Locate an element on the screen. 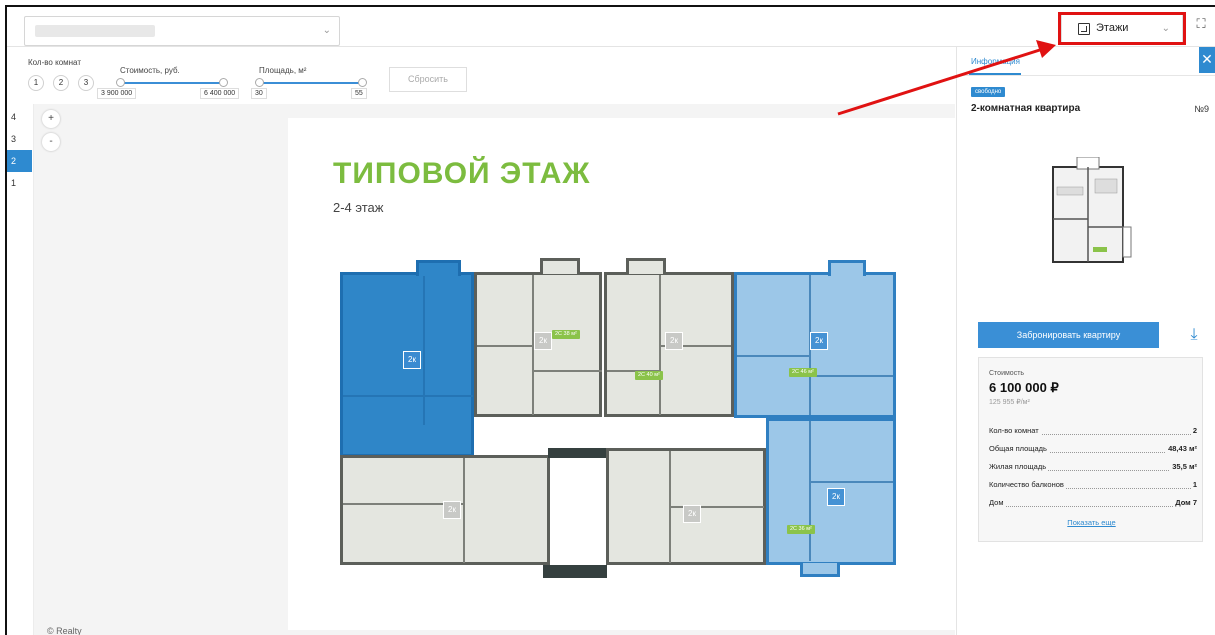 This screenshot has height=635, width=1215. apartment-unit: 2к 2С 38 м² is located at coordinates (538, 344).